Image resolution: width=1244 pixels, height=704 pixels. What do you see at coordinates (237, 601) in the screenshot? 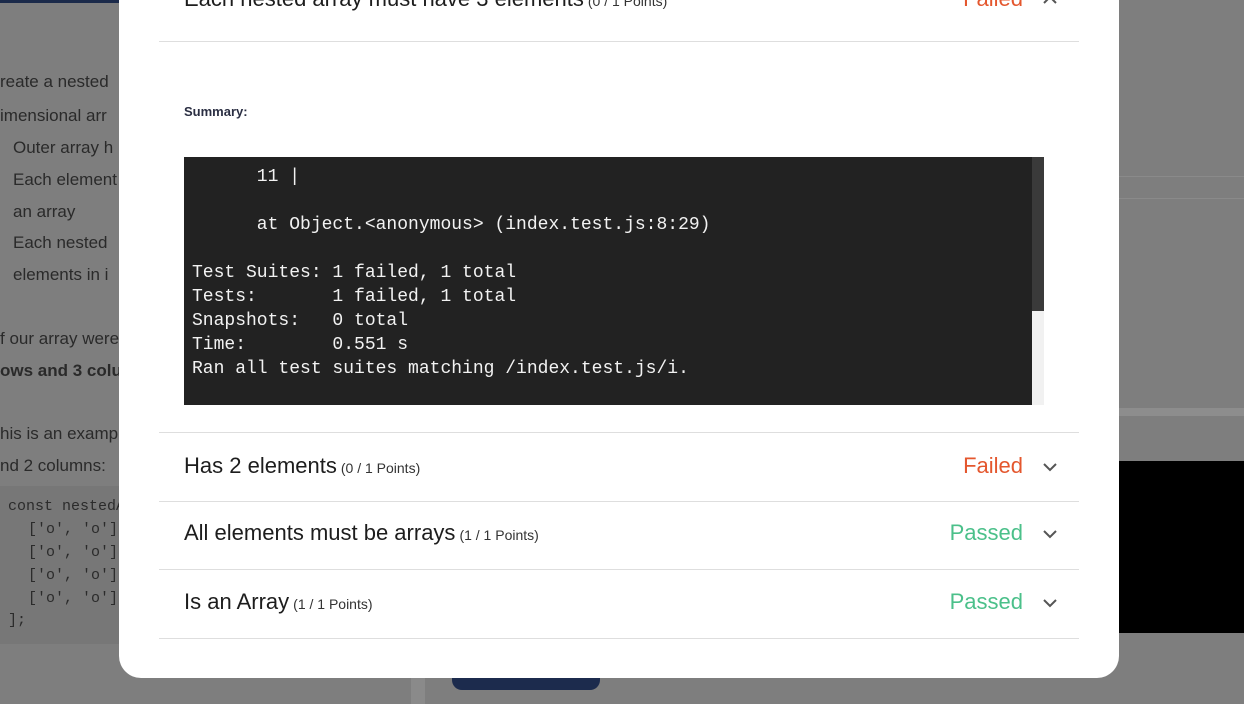
I see `test-name: Is an Array` at bounding box center [237, 601].